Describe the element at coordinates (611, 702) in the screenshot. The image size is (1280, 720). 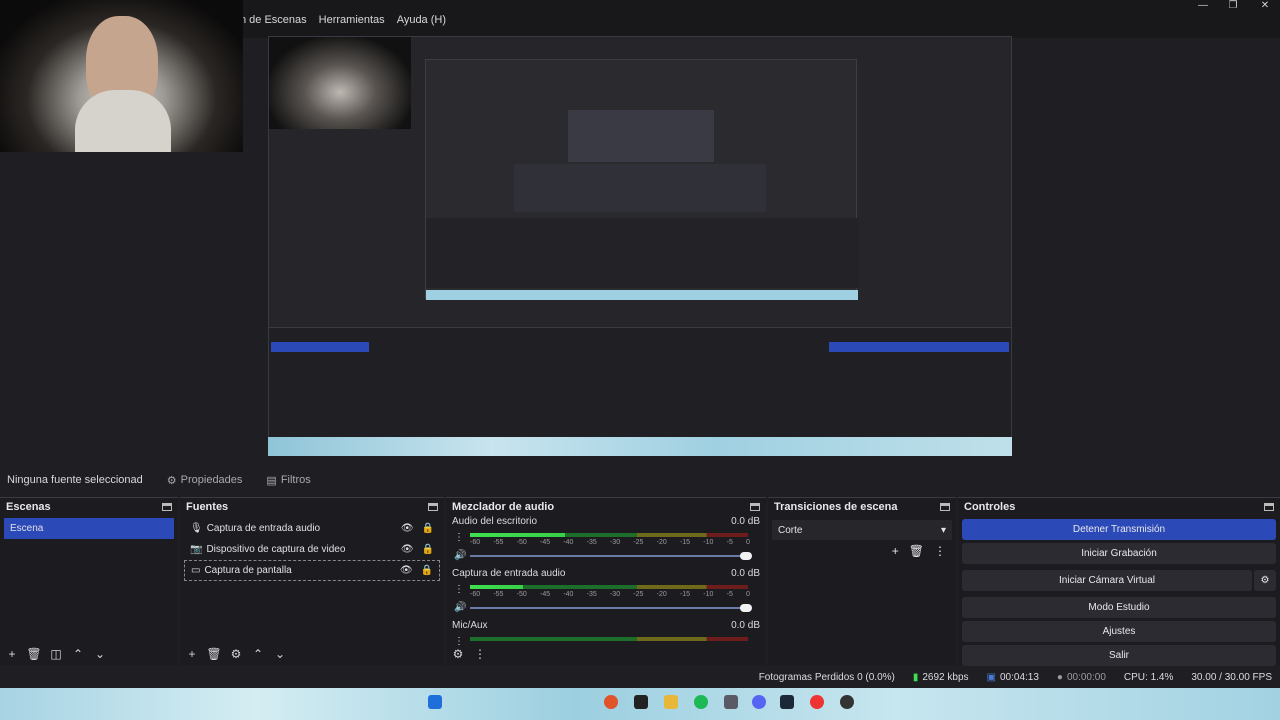
I see `obs-icon` at that location.